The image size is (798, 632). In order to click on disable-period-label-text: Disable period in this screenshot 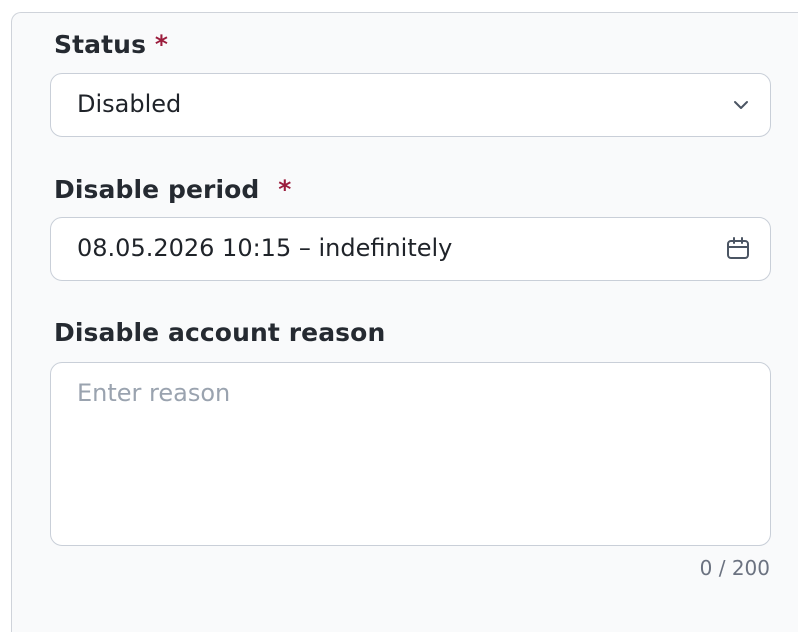, I will do `click(157, 189)`.